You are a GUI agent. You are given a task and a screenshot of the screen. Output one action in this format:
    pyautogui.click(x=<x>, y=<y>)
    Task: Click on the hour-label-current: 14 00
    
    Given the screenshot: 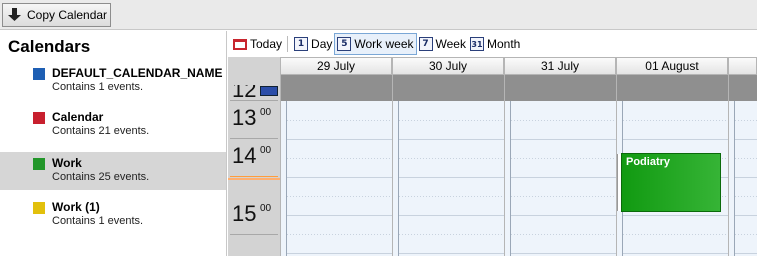 What is the action you would take?
    pyautogui.click(x=254, y=158)
    